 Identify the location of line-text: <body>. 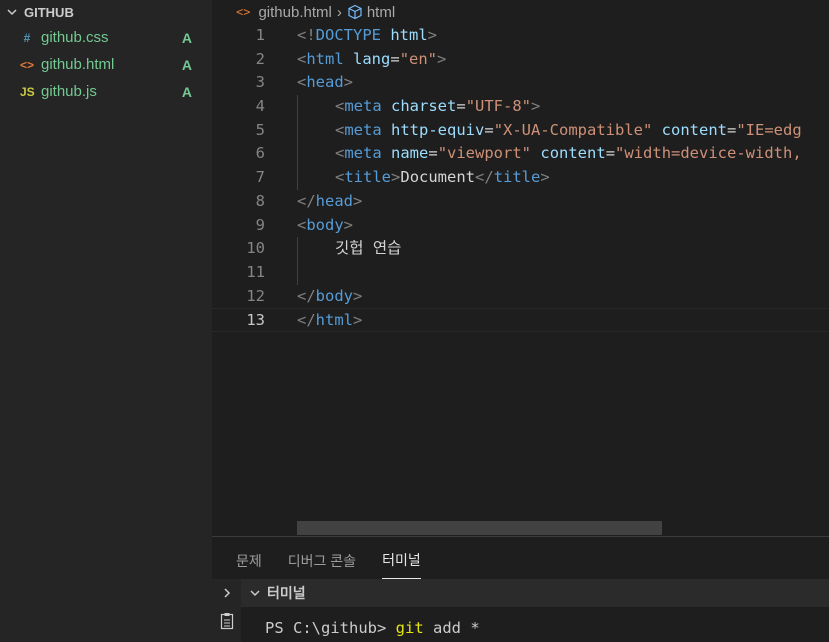
(325, 226).